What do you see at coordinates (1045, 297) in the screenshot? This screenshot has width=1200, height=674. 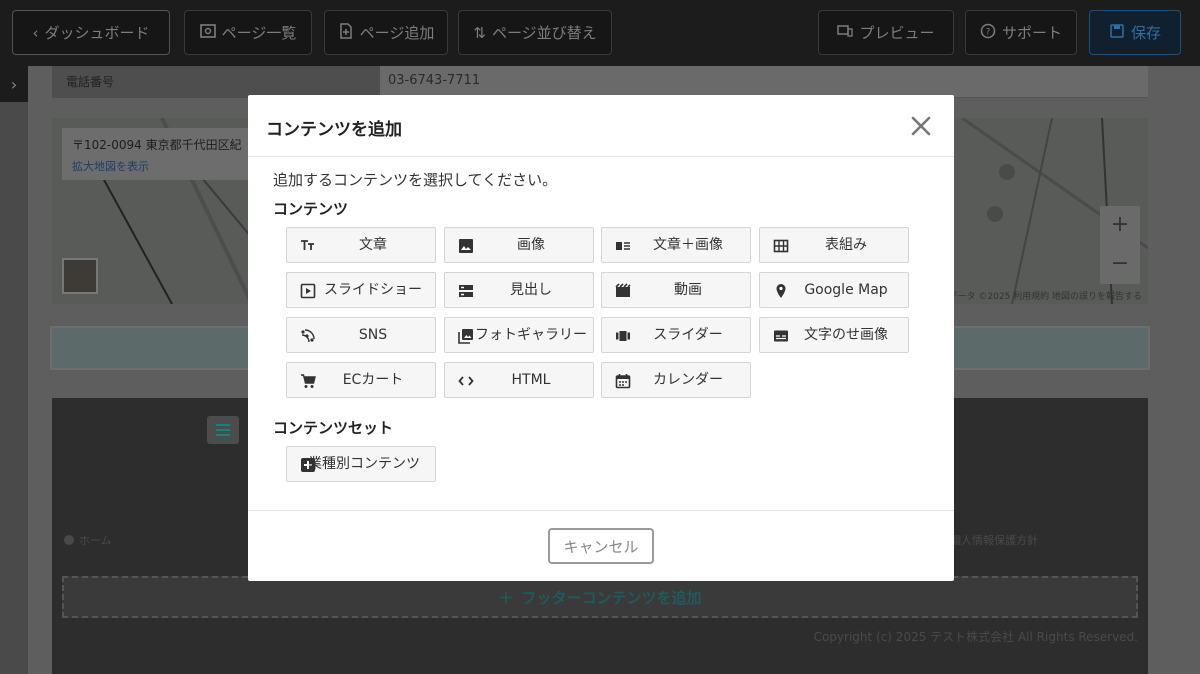 I see `map-attribution: データ ©2025 利用規約 地図の誤りを報告する` at bounding box center [1045, 297].